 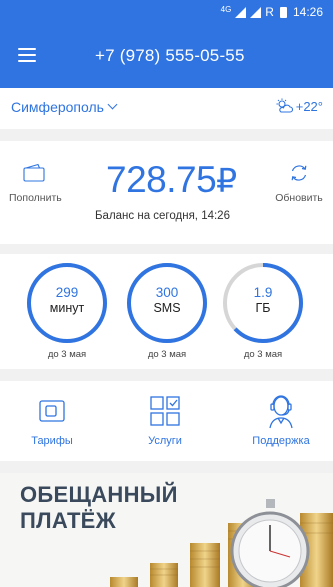 I want to click on hamburger-menu-icon, so click(x=27, y=55).